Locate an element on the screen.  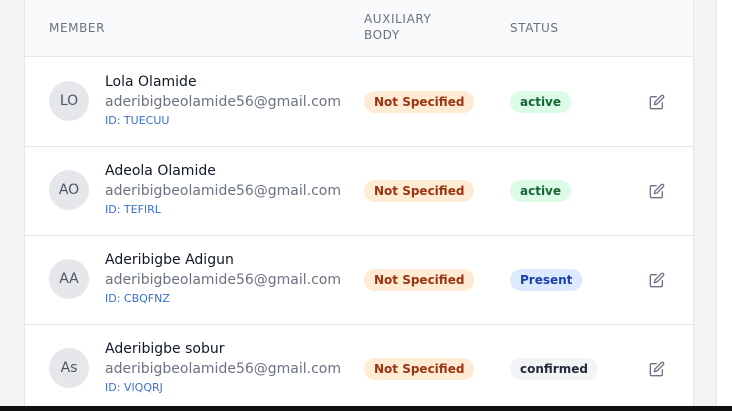
column-header-auxiliary-body: AUXILIARY BODY is located at coordinates (398, 27).